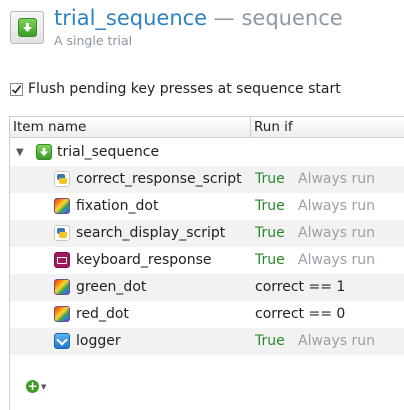  I want to click on dropdown-caret-icon: ▼, so click(44, 386).